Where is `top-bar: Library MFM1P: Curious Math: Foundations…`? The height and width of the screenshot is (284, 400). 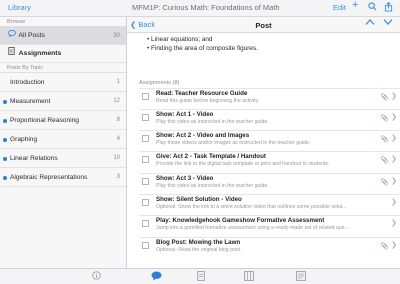
top-bar: Library MFM1P: Curious Math: Foundations… is located at coordinates (200, 8).